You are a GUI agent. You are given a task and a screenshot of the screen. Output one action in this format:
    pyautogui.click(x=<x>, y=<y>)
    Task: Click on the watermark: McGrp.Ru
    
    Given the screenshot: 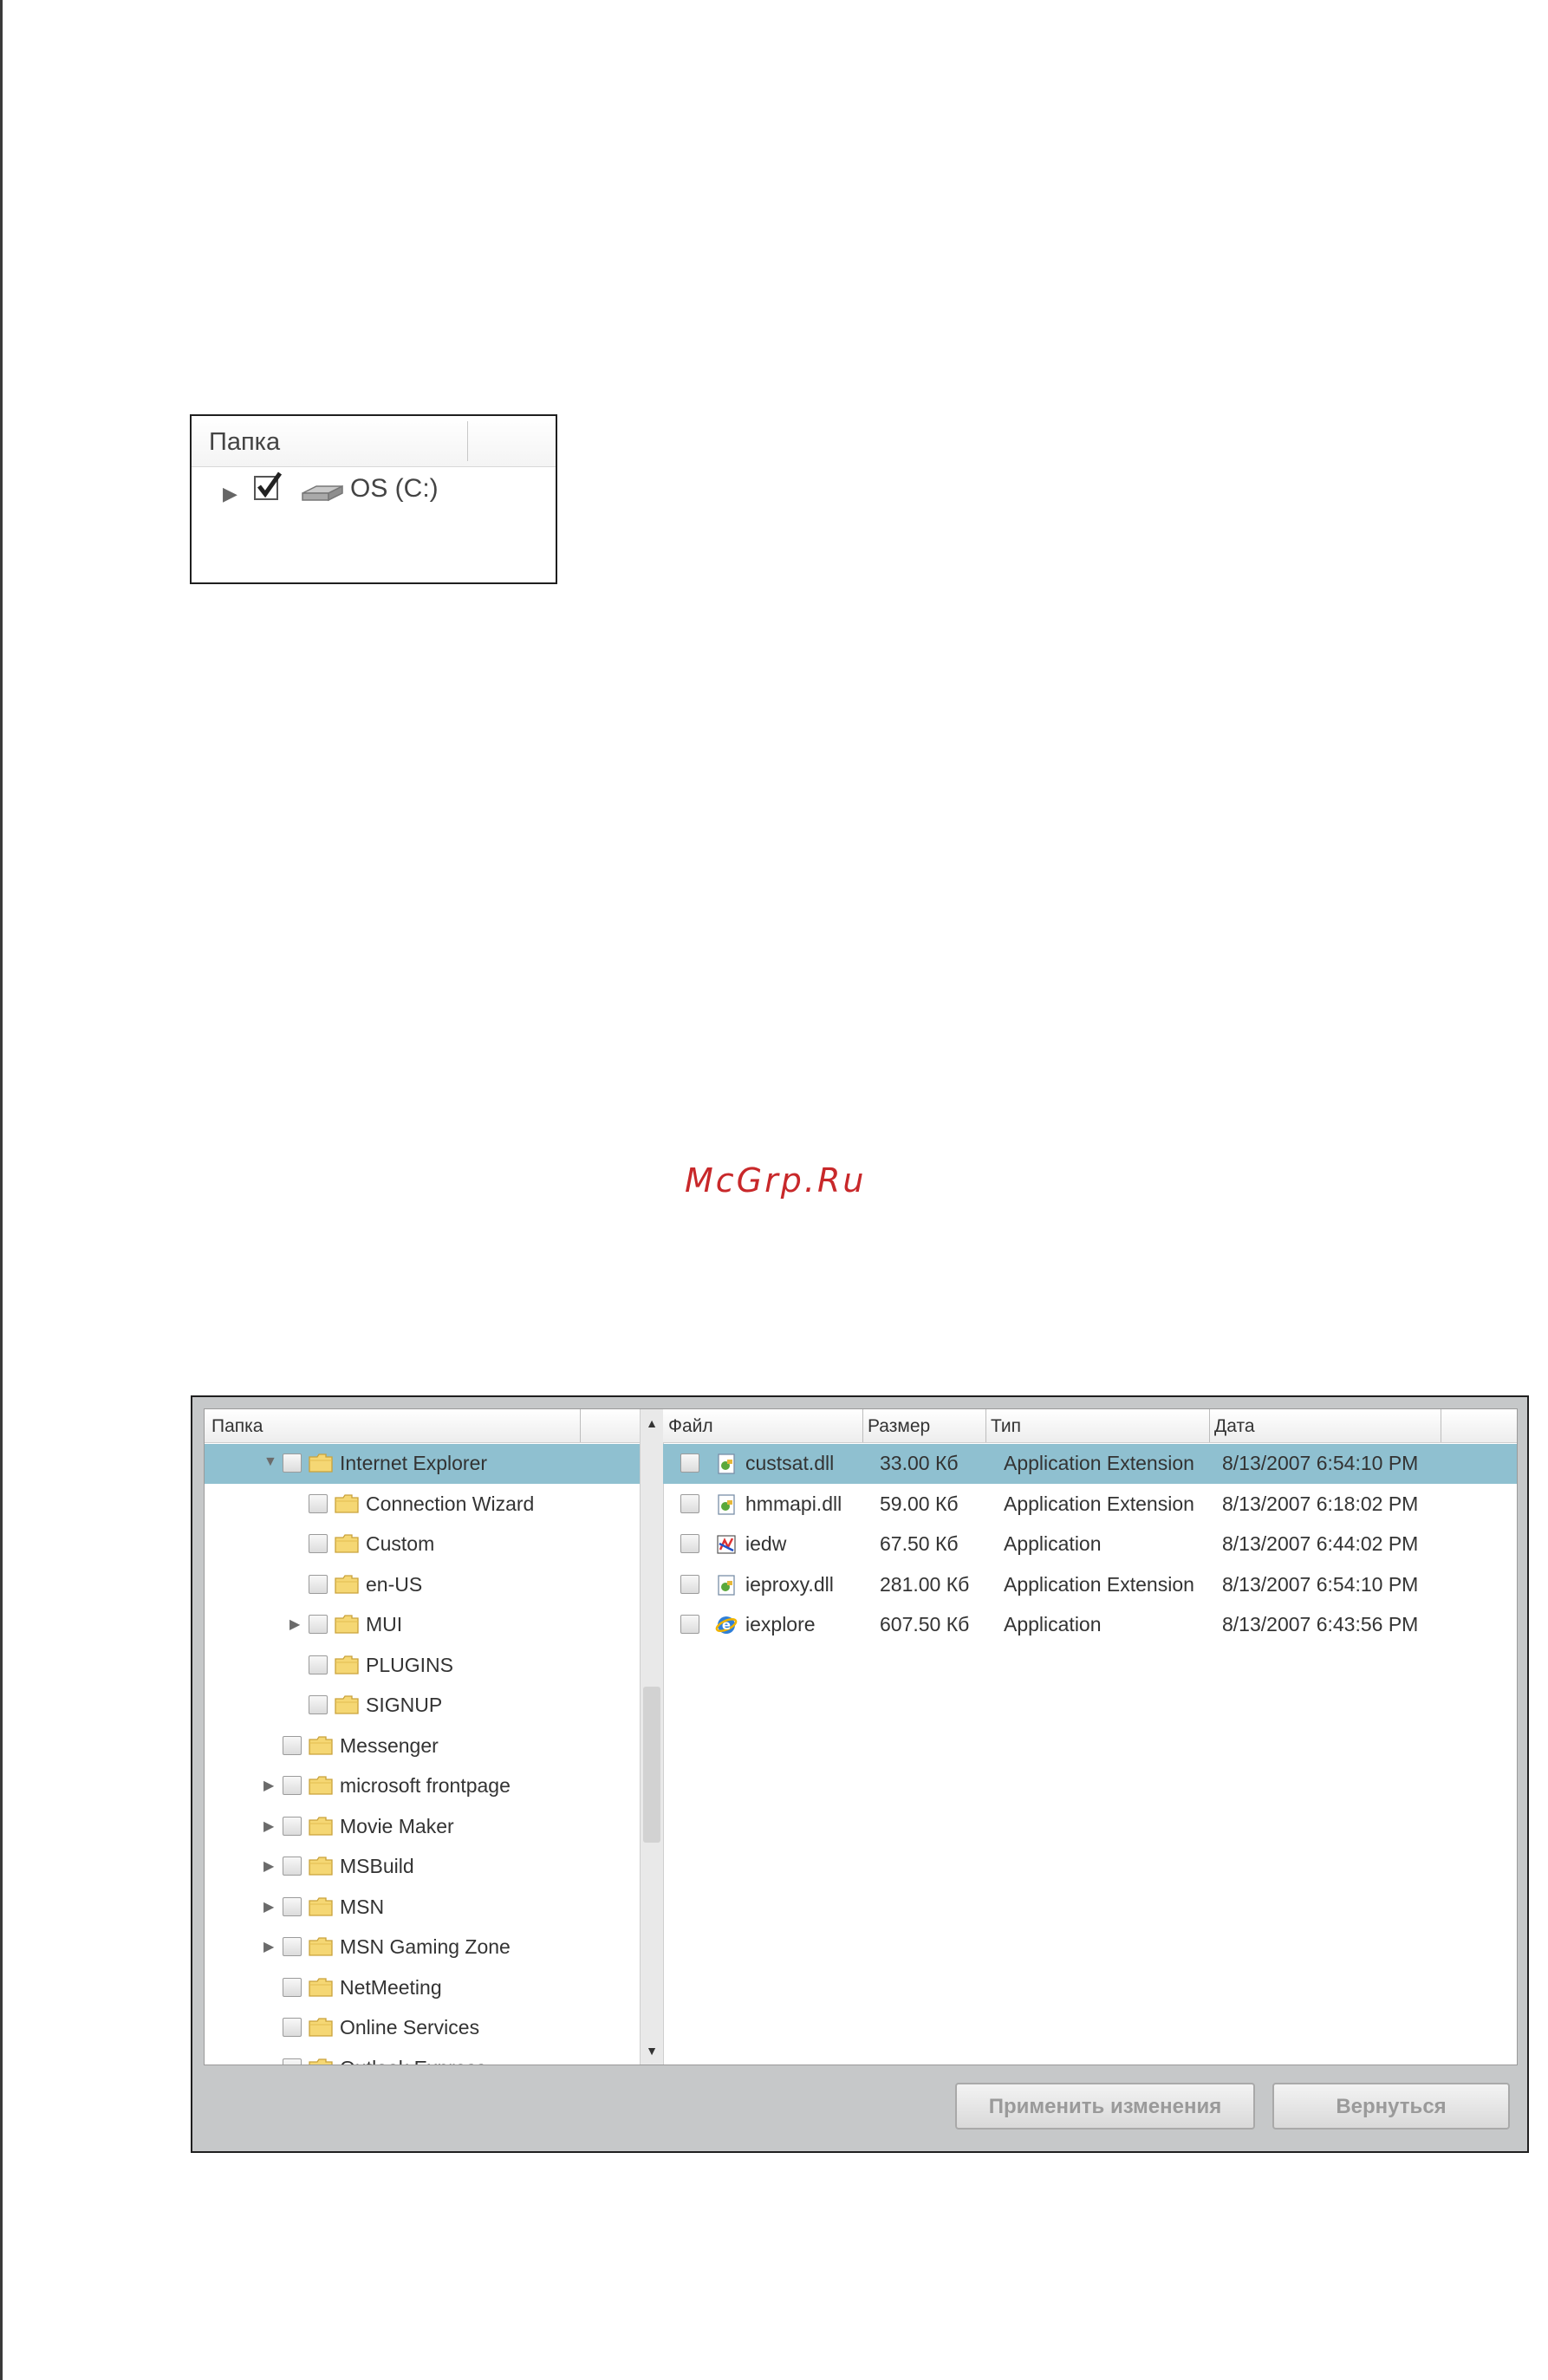 What is the action you would take?
    pyautogui.click(x=776, y=1180)
    